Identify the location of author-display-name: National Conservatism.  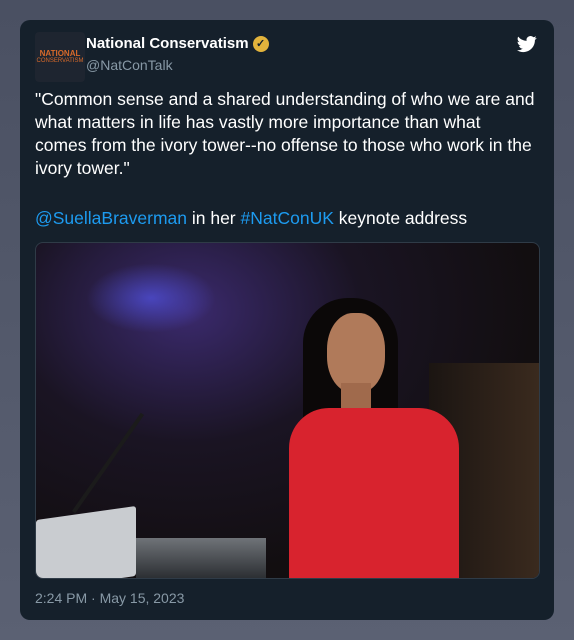
(167, 43).